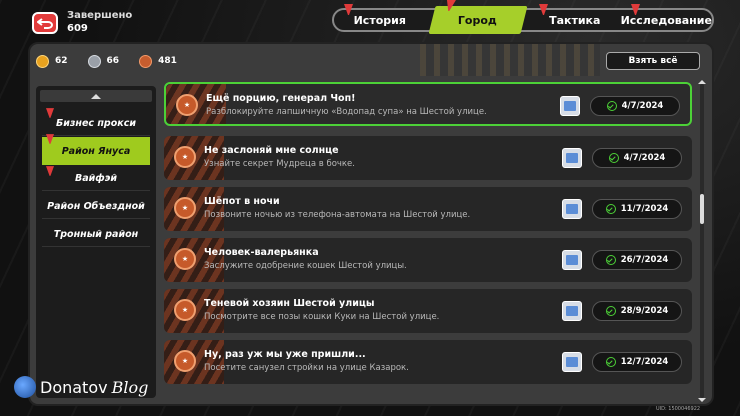  I want to click on quest-list-scrollbar, so click(702, 241).